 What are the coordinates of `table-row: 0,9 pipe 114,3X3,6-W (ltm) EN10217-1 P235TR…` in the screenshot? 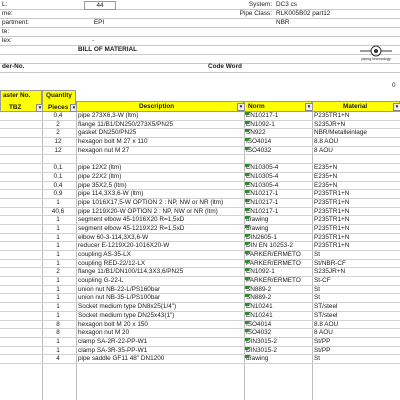 It's located at (200, 194).